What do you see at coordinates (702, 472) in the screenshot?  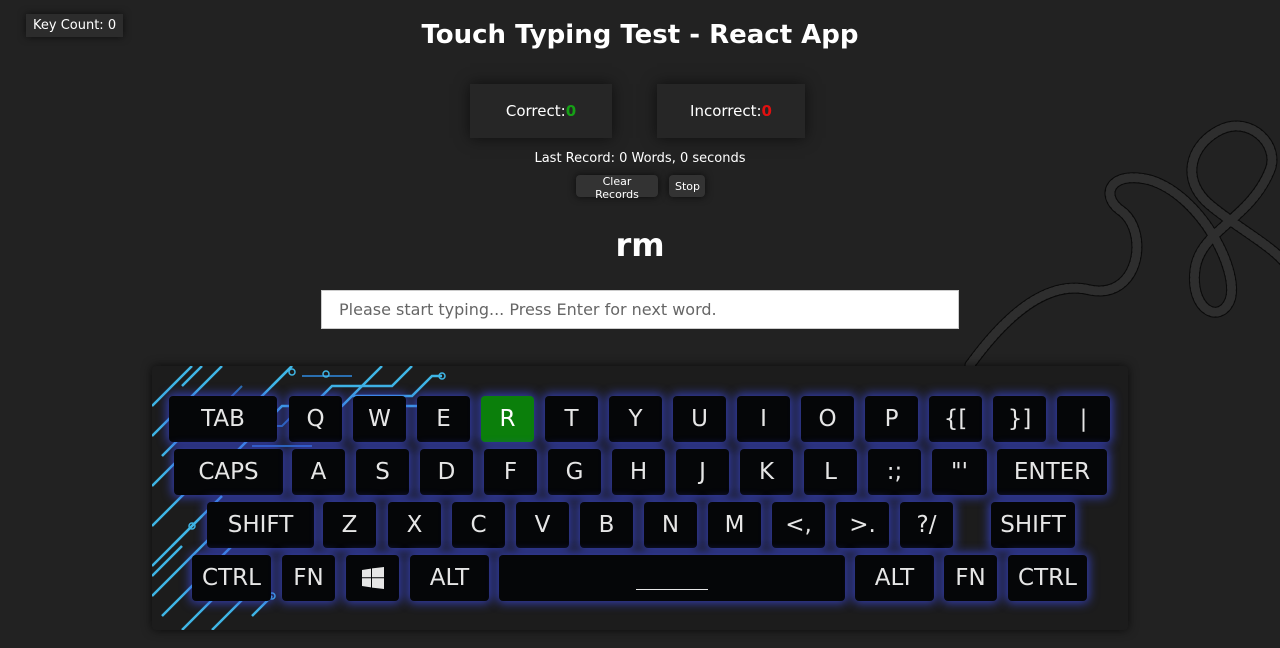 I see `key-j: J` at bounding box center [702, 472].